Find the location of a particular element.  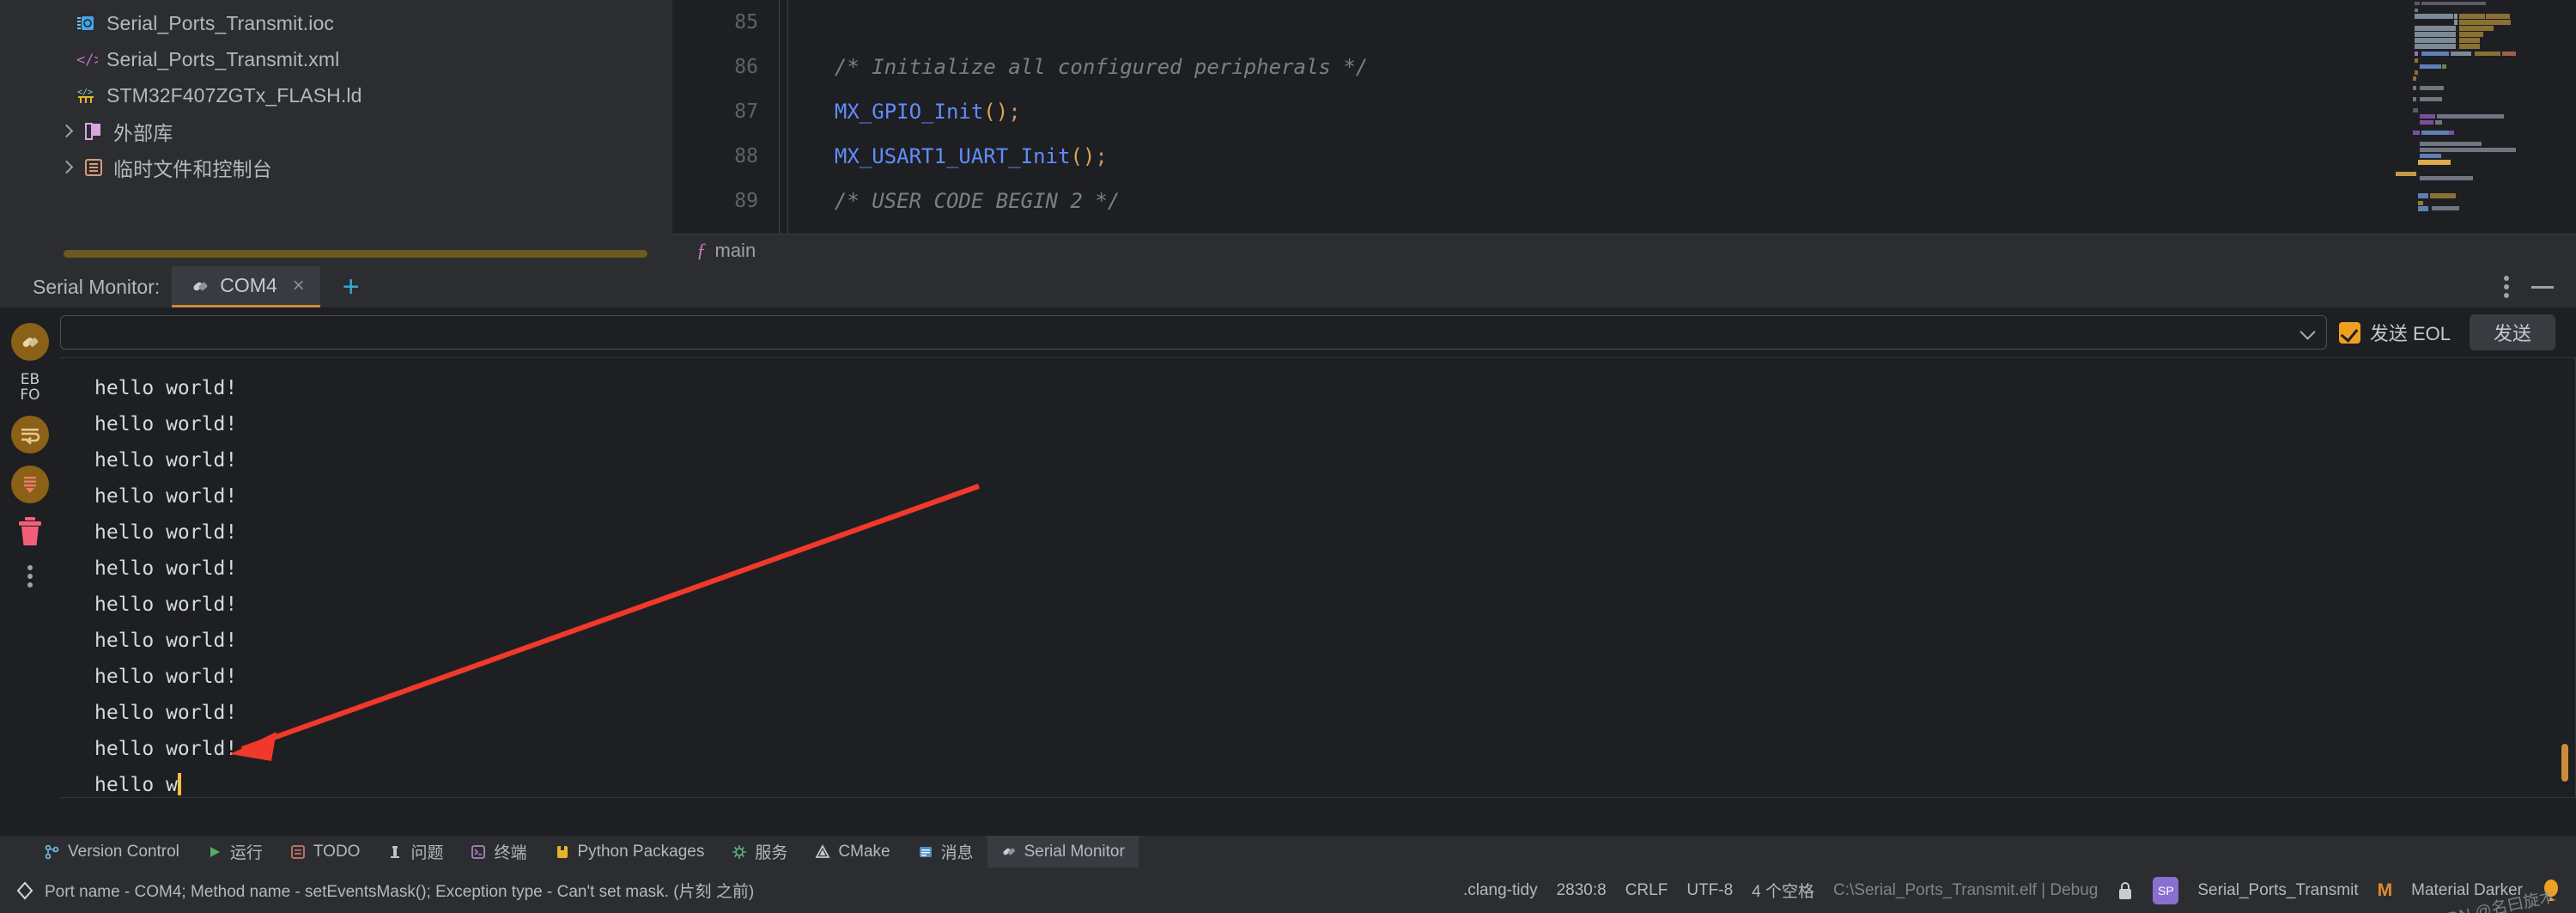

code-line: 85 is located at coordinates (1624, 22).